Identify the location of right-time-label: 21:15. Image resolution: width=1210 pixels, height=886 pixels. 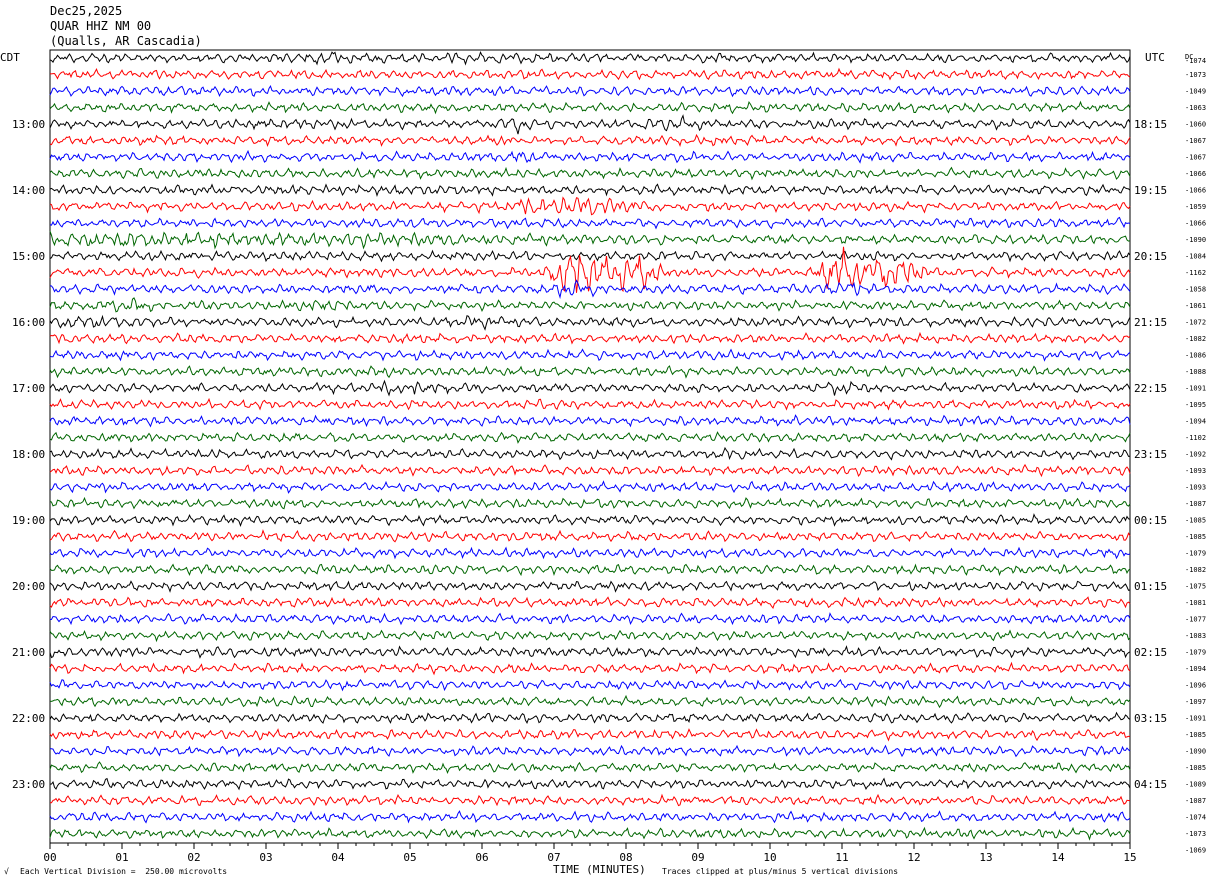
(1150, 322).